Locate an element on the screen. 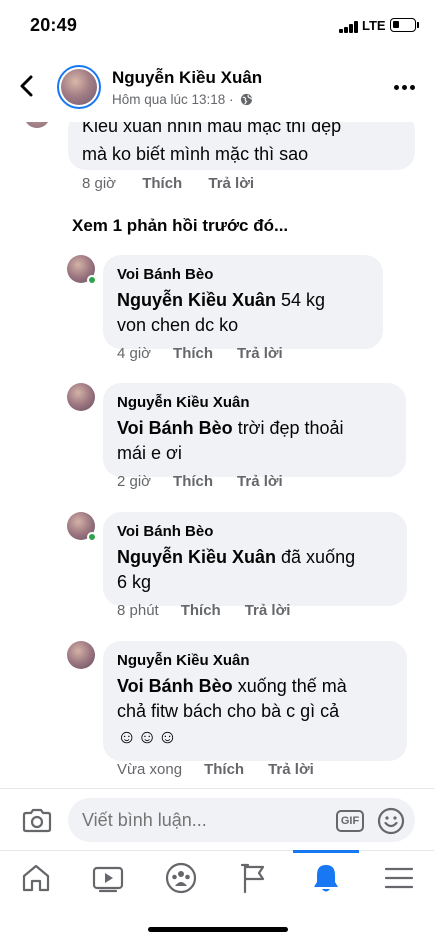 Image resolution: width=434 pixels, height=941 pixels. reply-meta: 4 giờ Thích Trả lời is located at coordinates (200, 353).